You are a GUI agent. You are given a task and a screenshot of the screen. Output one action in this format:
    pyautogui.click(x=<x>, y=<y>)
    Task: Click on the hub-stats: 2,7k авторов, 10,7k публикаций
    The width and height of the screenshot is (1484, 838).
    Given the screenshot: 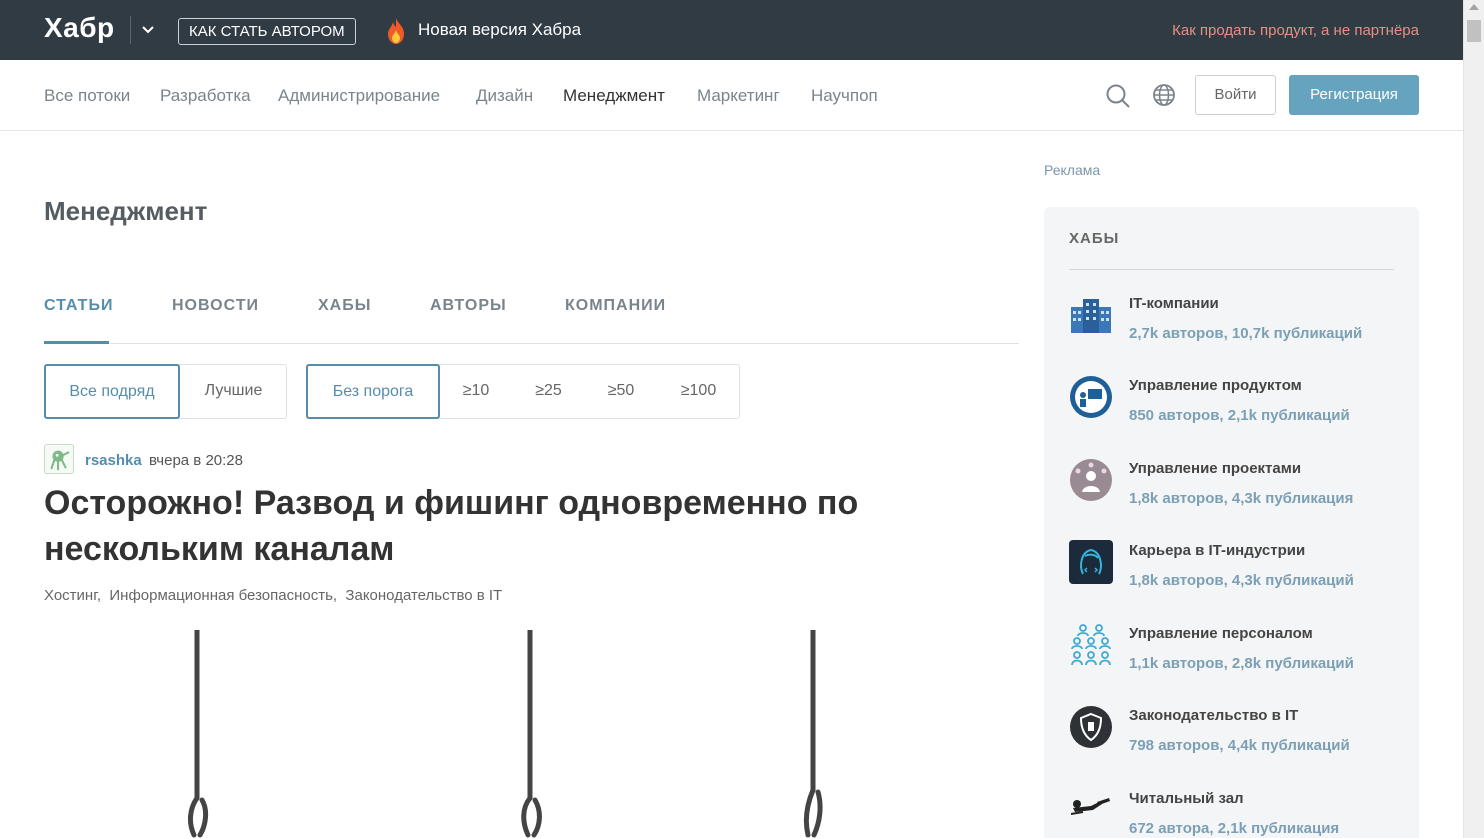 What is the action you would take?
    pyautogui.click(x=1246, y=333)
    